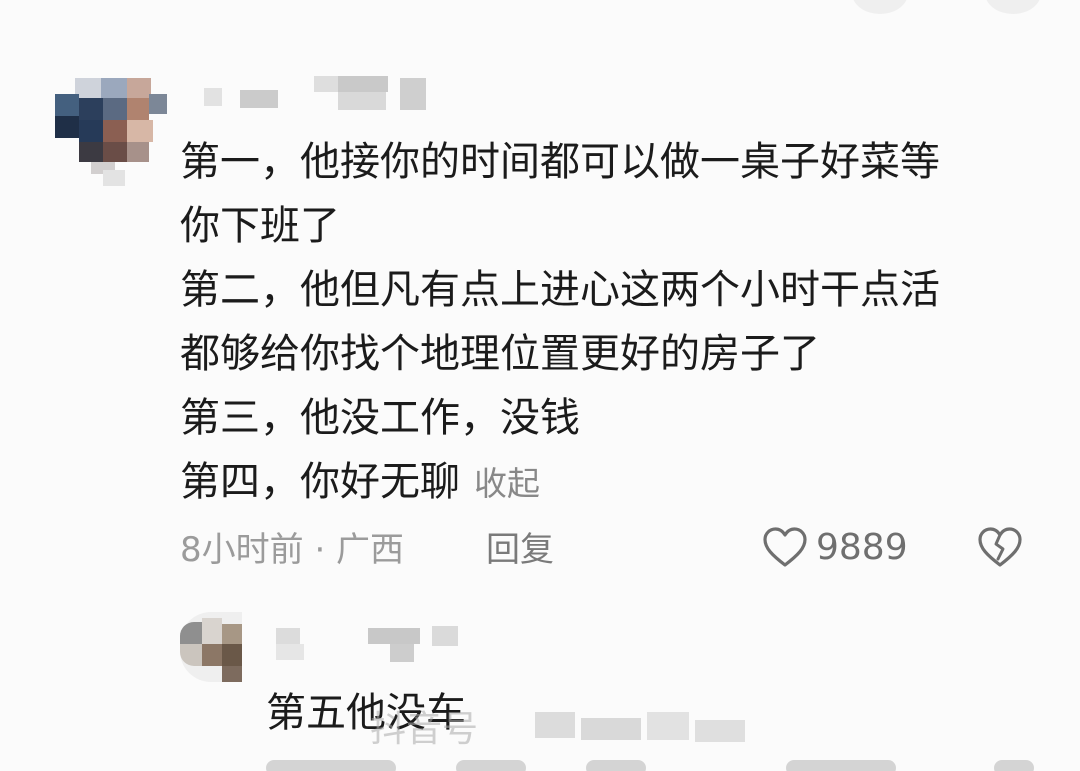 This screenshot has height=771, width=1080. What do you see at coordinates (424, 729) in the screenshot?
I see `watermark-text: 抖音号` at bounding box center [424, 729].